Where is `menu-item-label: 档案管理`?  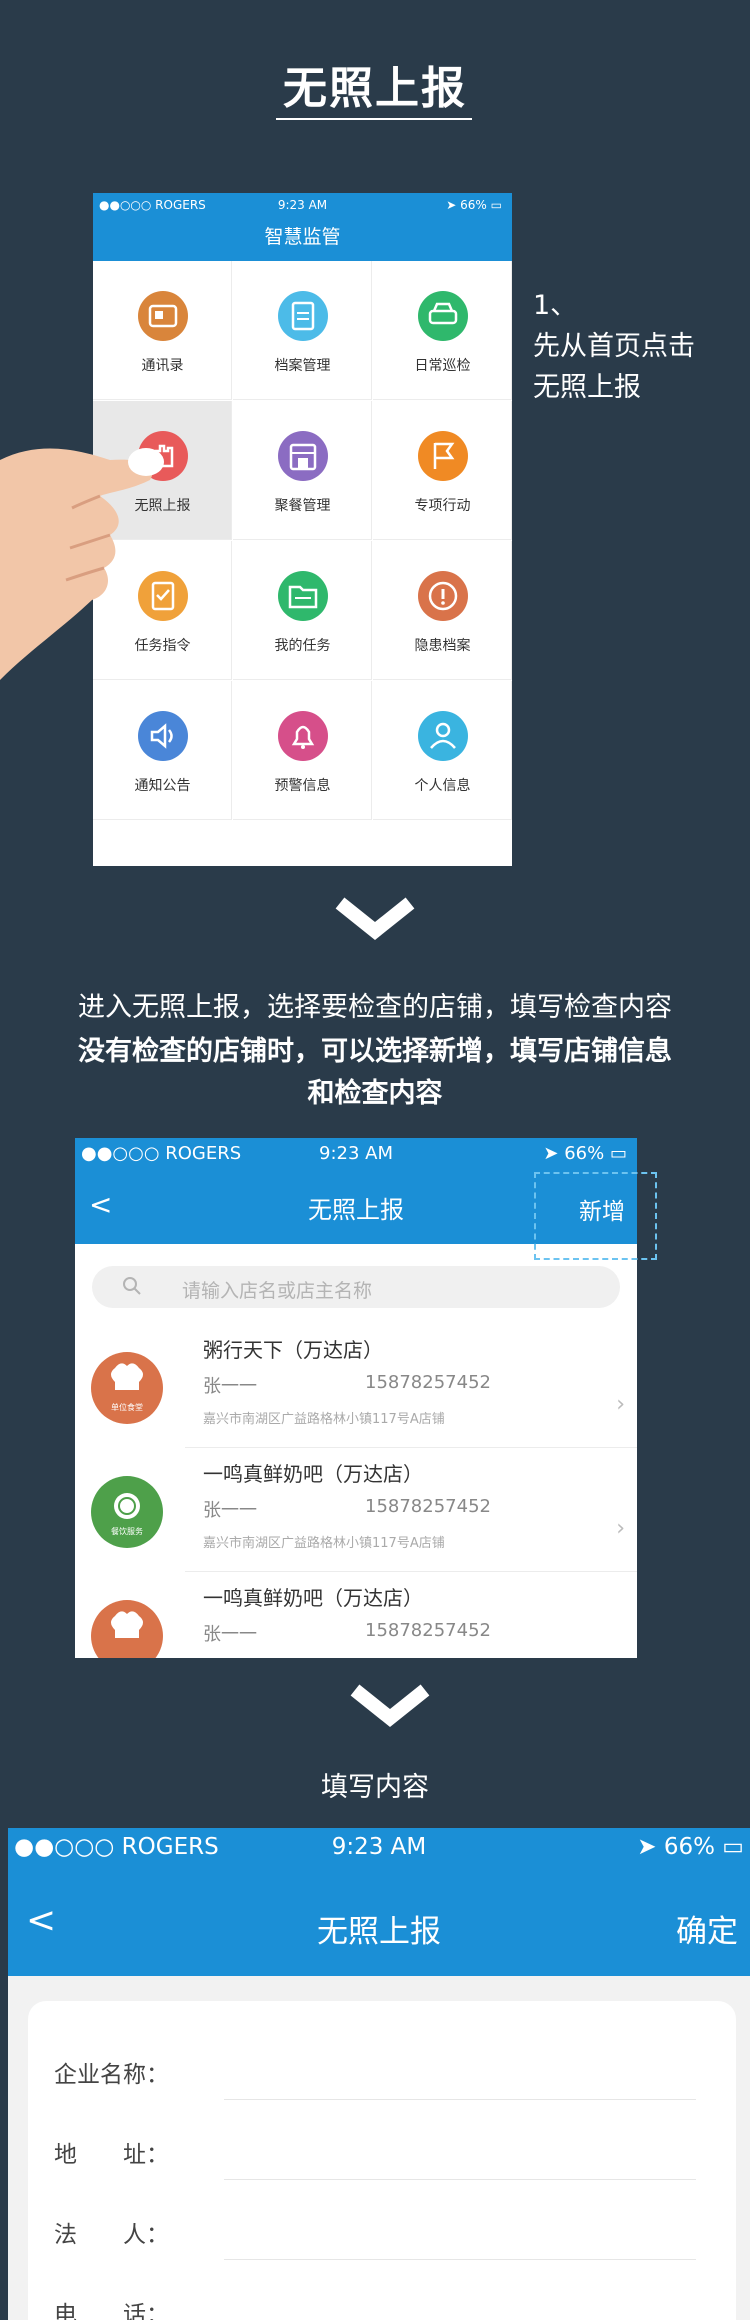 menu-item-label: 档案管理 is located at coordinates (302, 366).